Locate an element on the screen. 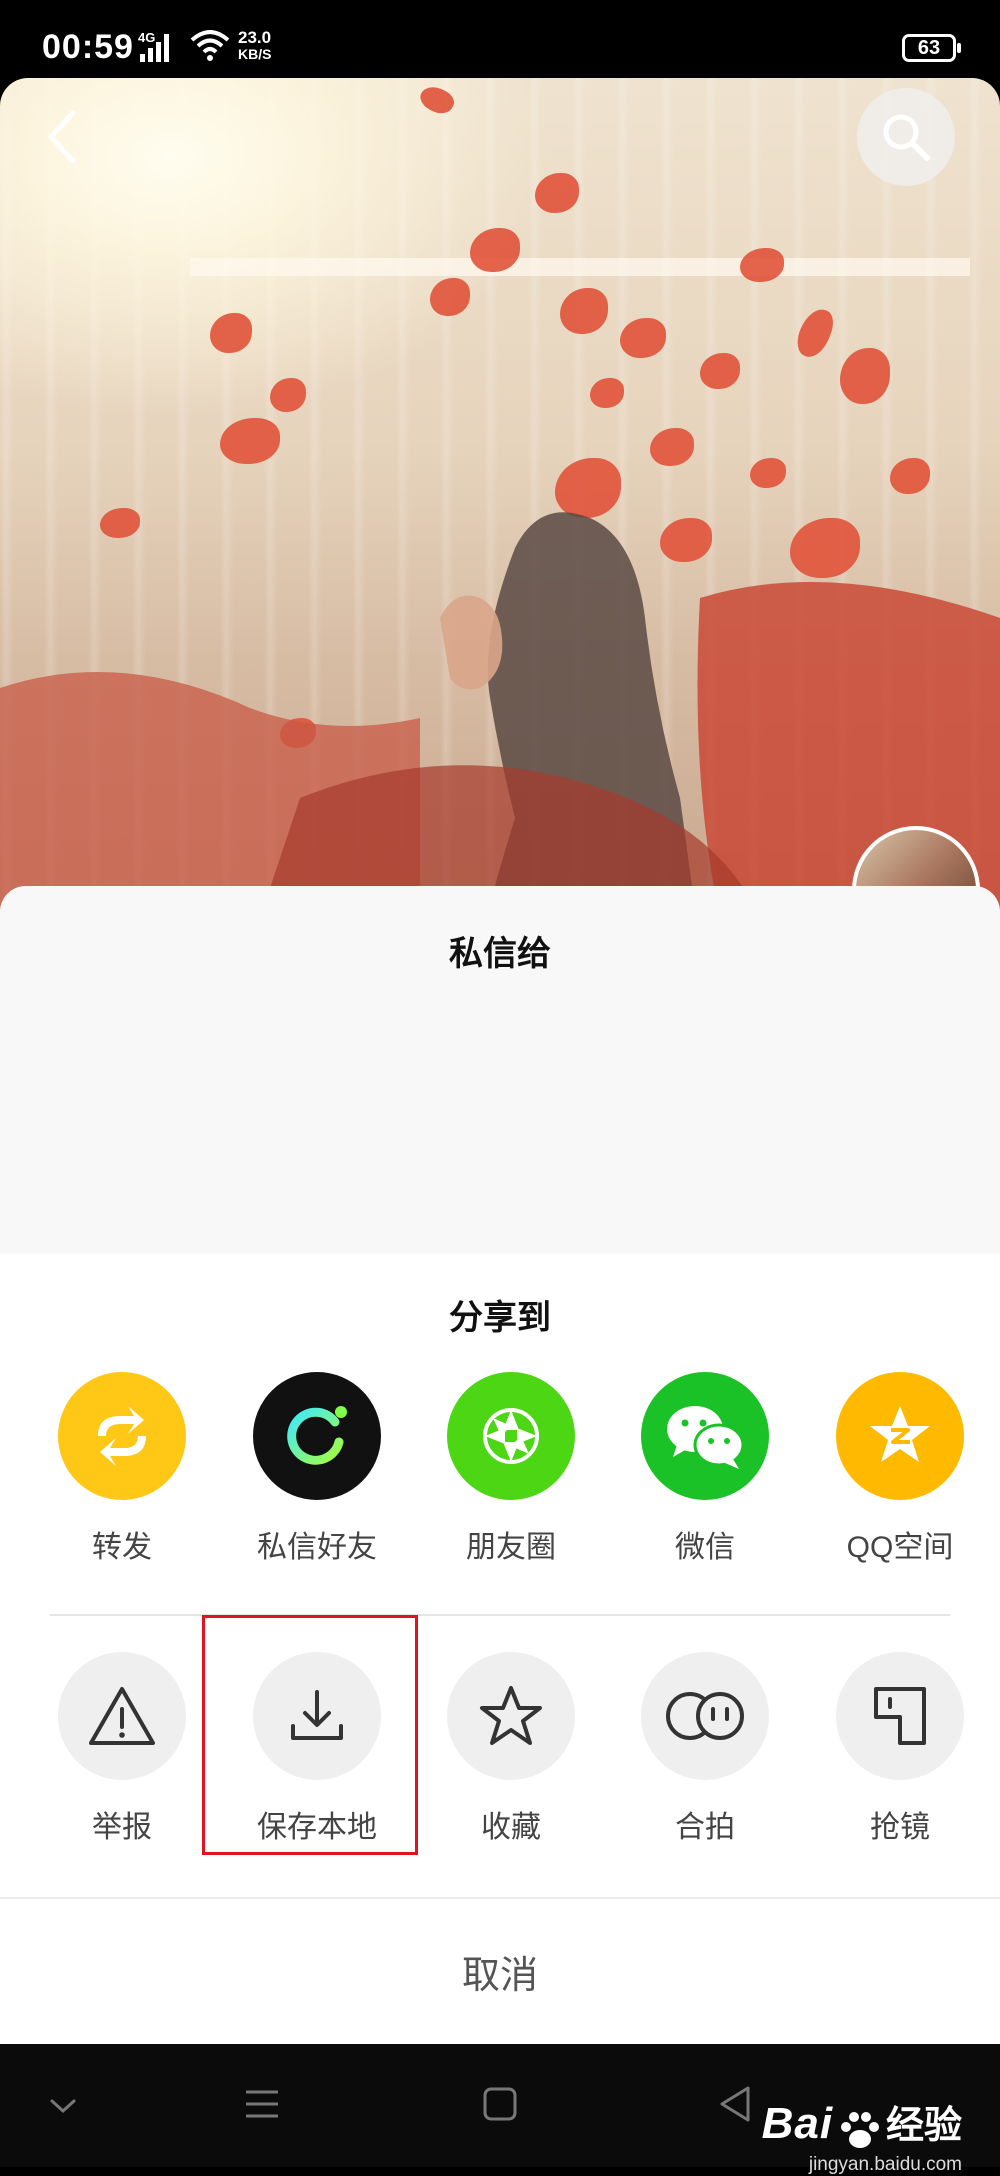 The height and width of the screenshot is (2176, 1000). share-target-label: 转发 is located at coordinates (122, 1547).